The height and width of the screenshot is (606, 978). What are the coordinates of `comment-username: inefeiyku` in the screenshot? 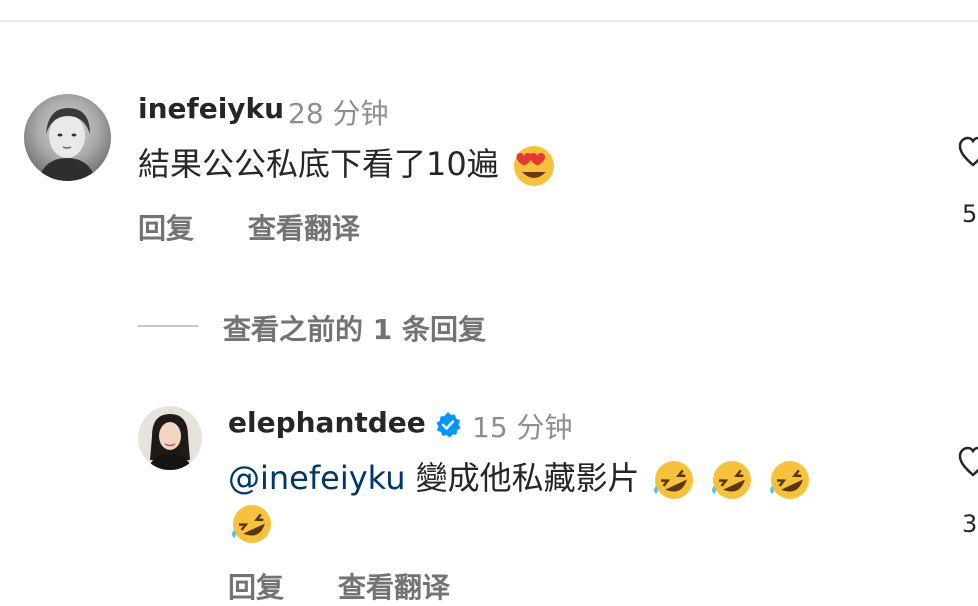 It's located at (211, 108).